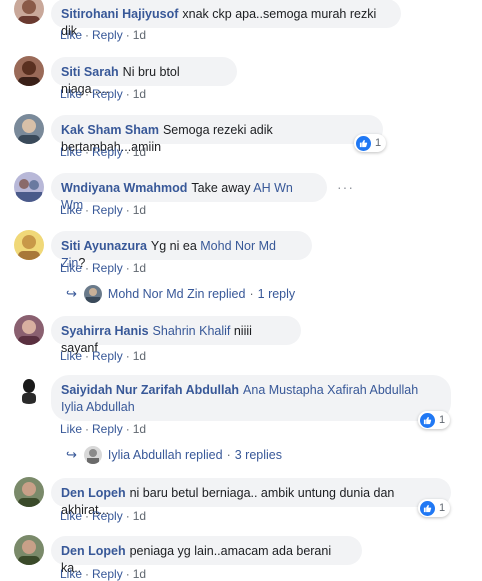  I want to click on comment-text: Yg ni ea, so click(173, 246).